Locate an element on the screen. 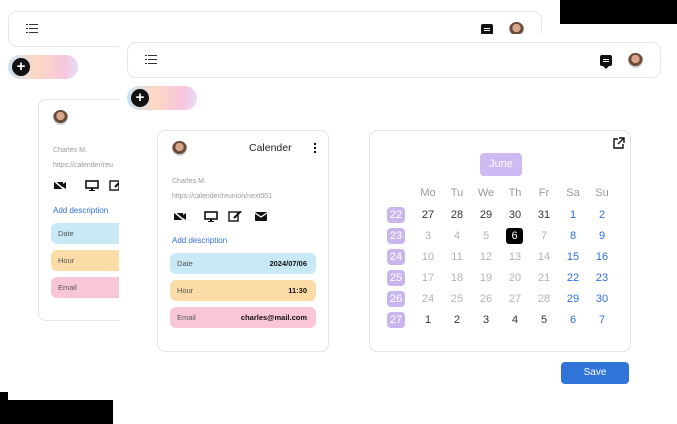  calendar-day: 20 is located at coordinates (515, 278).